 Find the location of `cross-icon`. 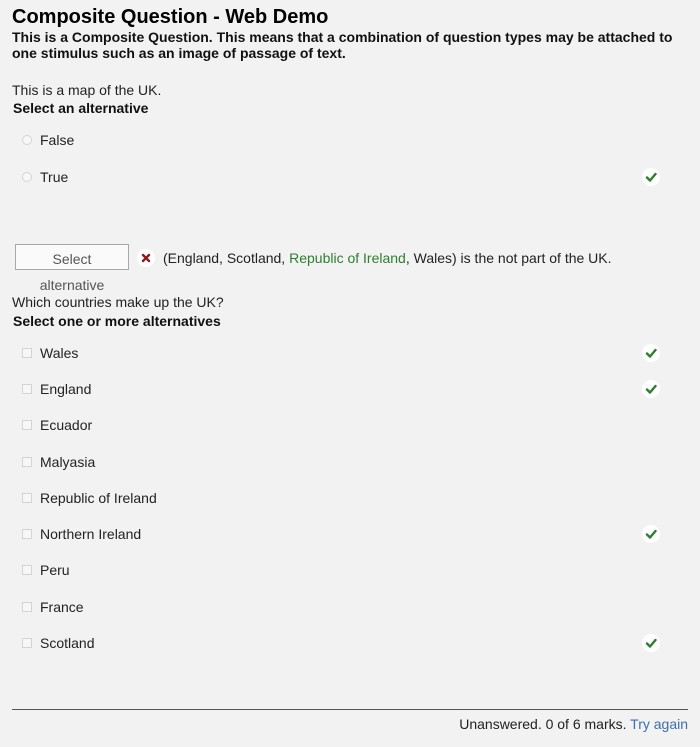

cross-icon is located at coordinates (146, 258).